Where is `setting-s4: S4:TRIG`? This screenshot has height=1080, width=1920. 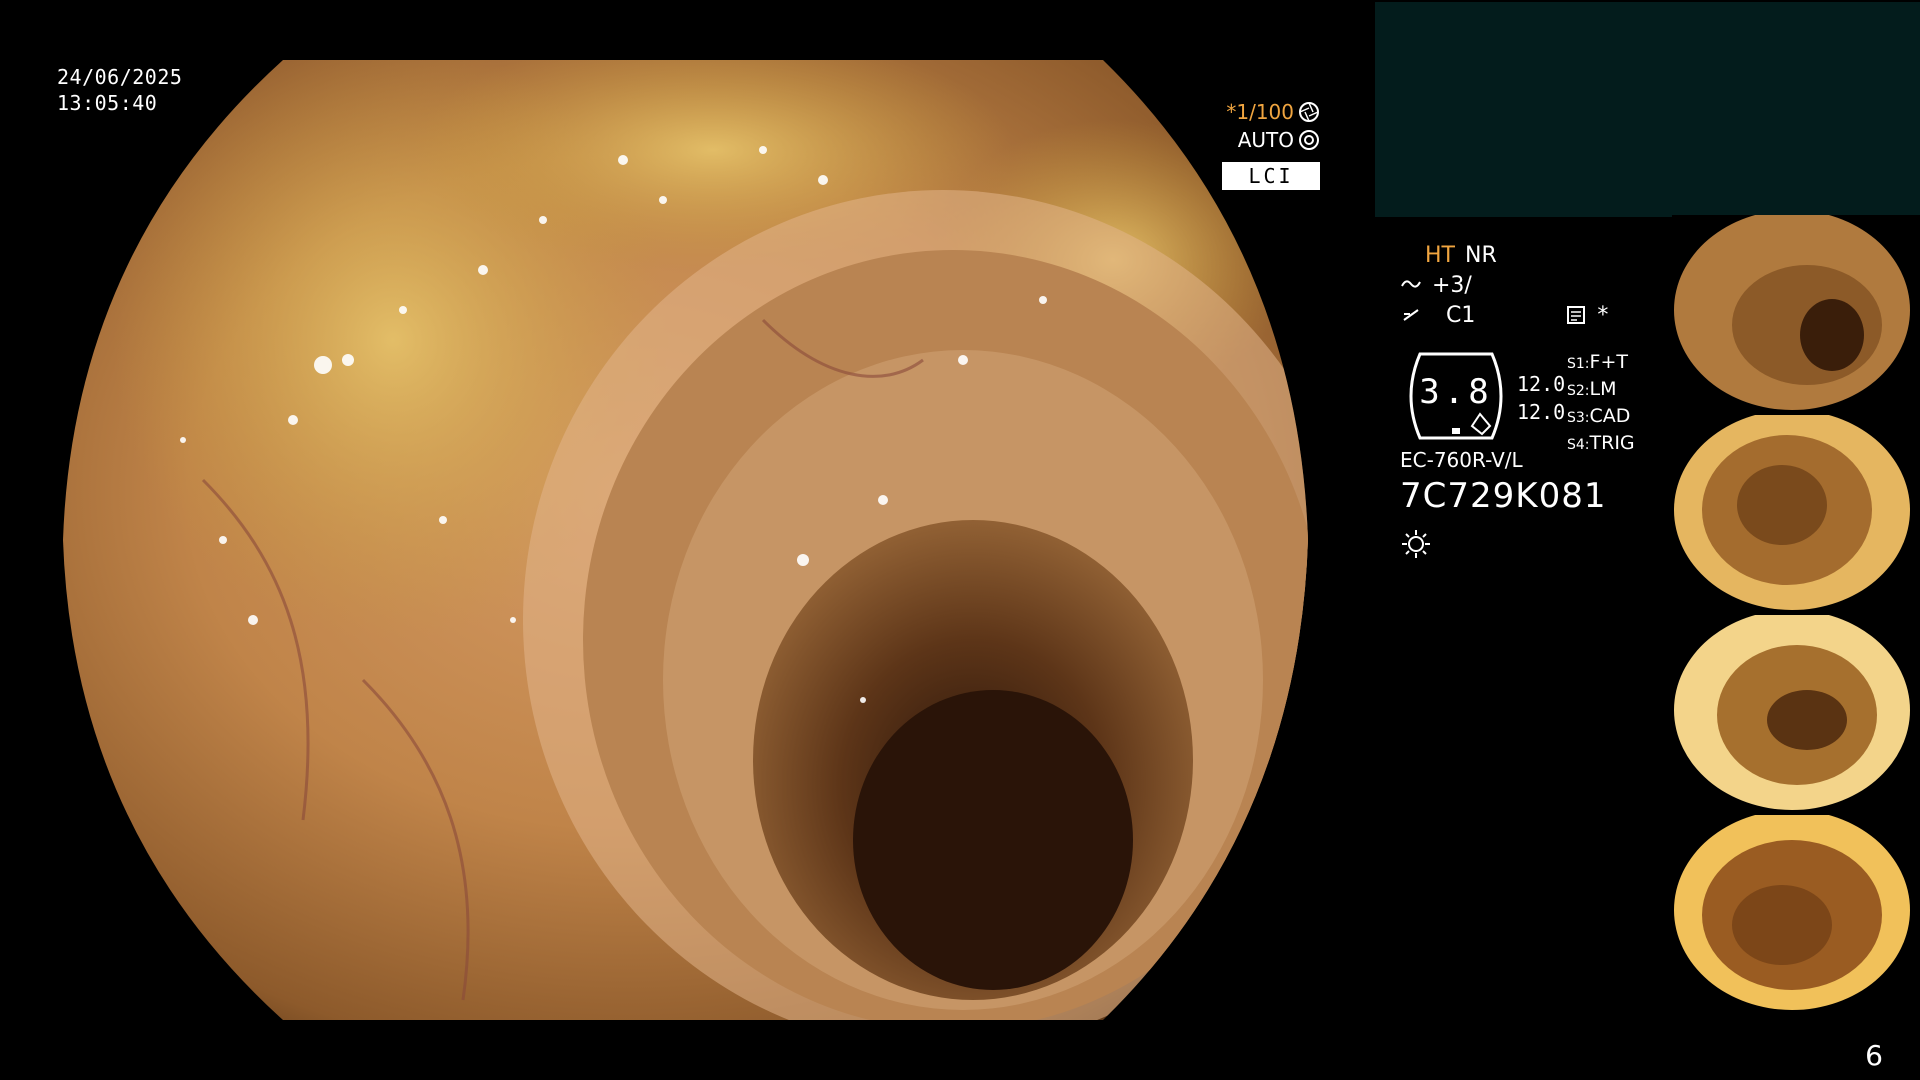 setting-s4: S4:TRIG is located at coordinates (1601, 443).